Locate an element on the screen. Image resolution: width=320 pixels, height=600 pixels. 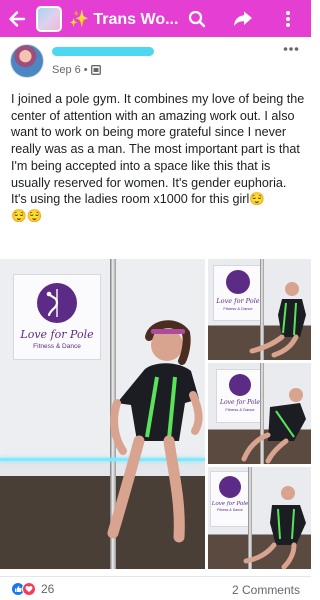
more-horizontal-icon is located at coordinates (291, 49).